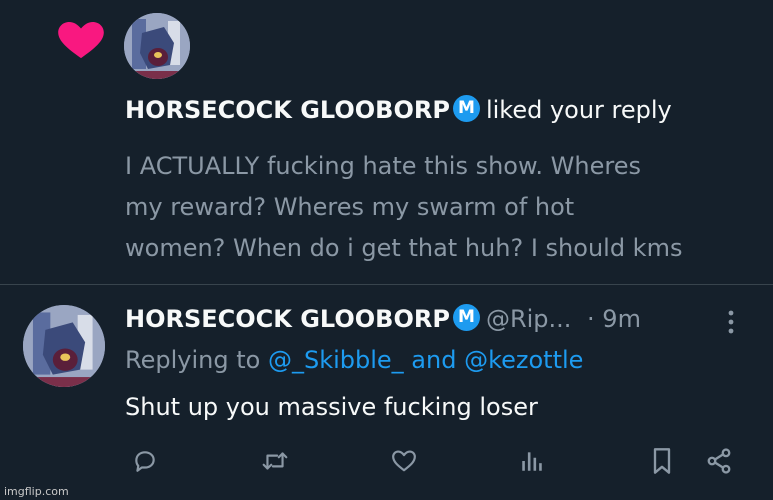  What do you see at coordinates (523, 360) in the screenshot?
I see `mention-link: @kezottle` at bounding box center [523, 360].